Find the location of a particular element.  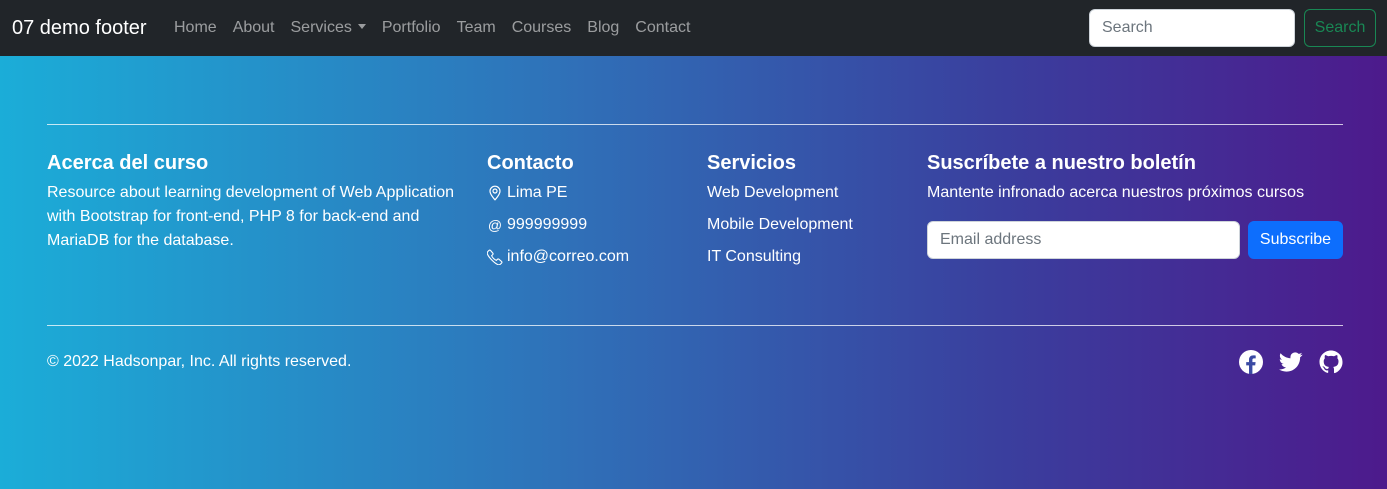

nav-link-services-label: Services is located at coordinates (321, 27).